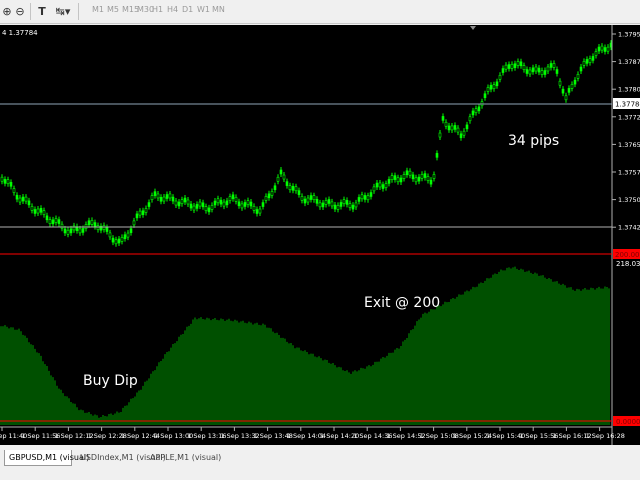  Describe the element at coordinates (98, 9) in the screenshot. I see `timeframe-m1: M1` at that location.